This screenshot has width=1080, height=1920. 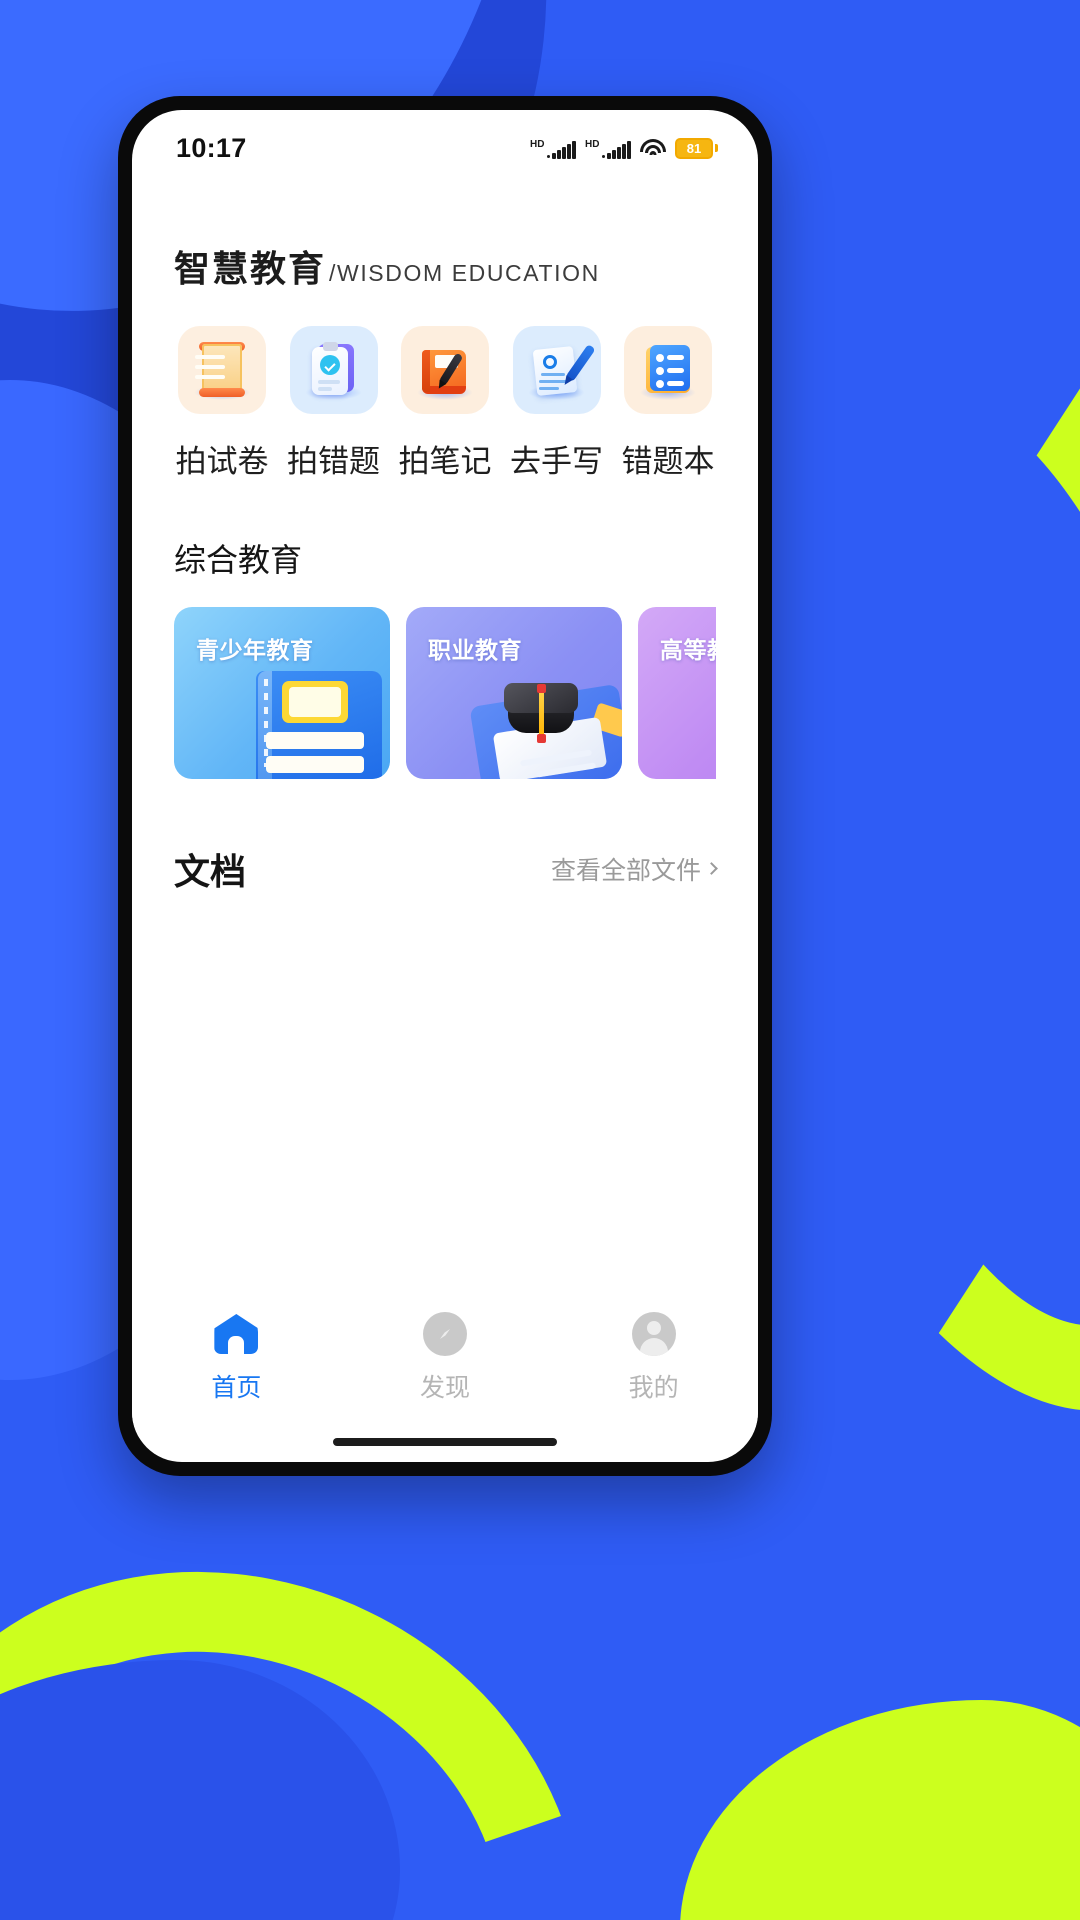 I want to click on tab-discover: 发现, so click(x=445, y=1357).